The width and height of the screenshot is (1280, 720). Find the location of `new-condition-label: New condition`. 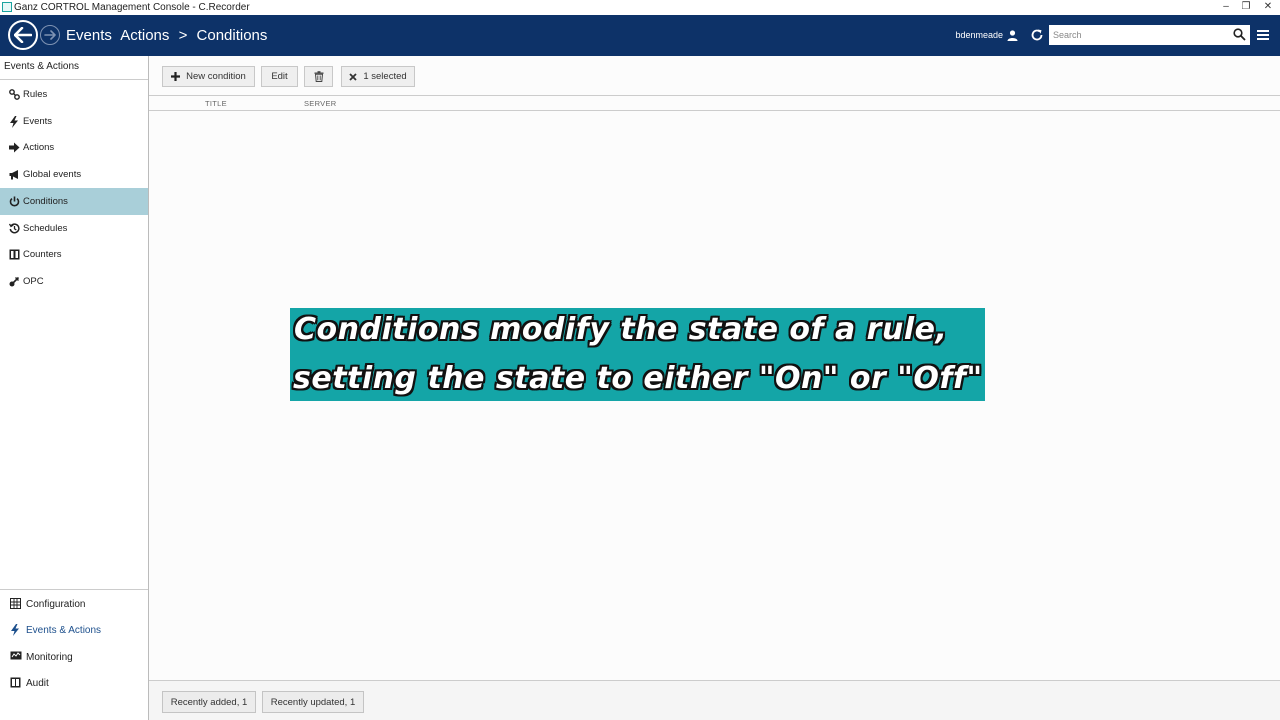

new-condition-label: New condition is located at coordinates (216, 76).